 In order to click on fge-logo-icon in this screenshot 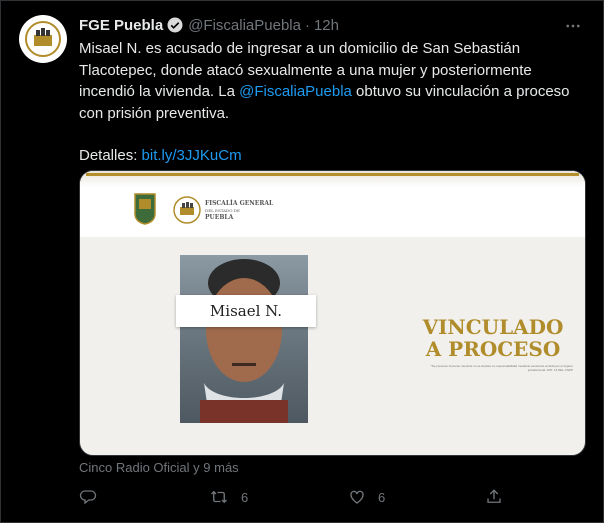, I will do `click(43, 39)`.